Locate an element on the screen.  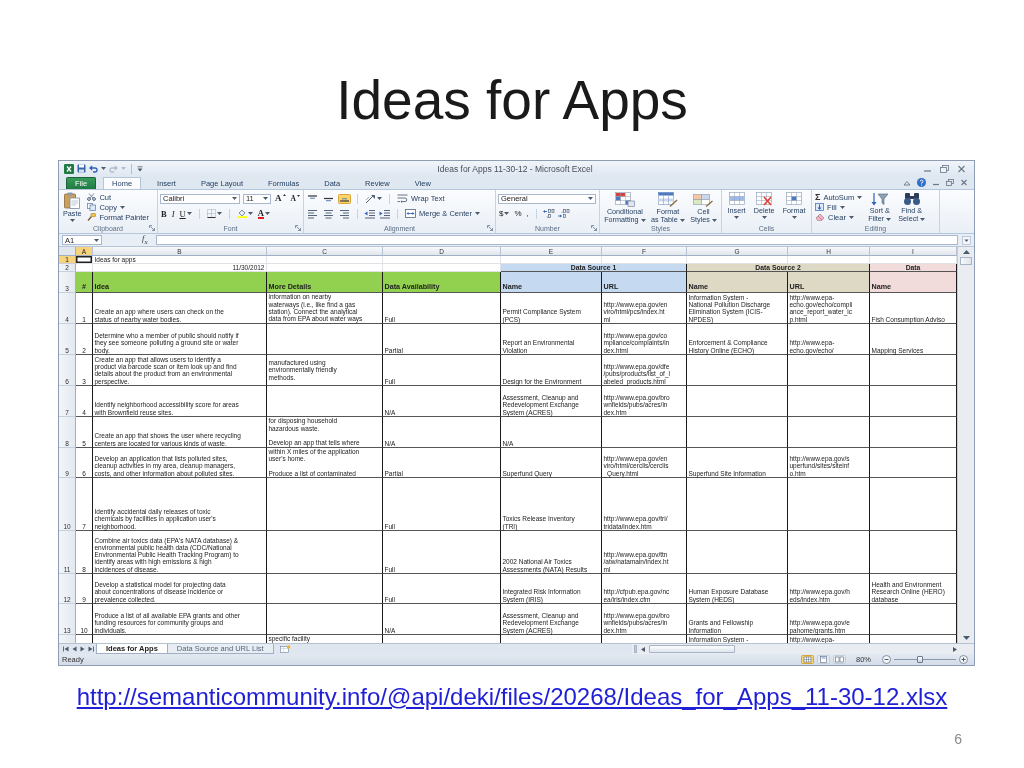
increase-indent-icon is located at coordinates (385, 213).